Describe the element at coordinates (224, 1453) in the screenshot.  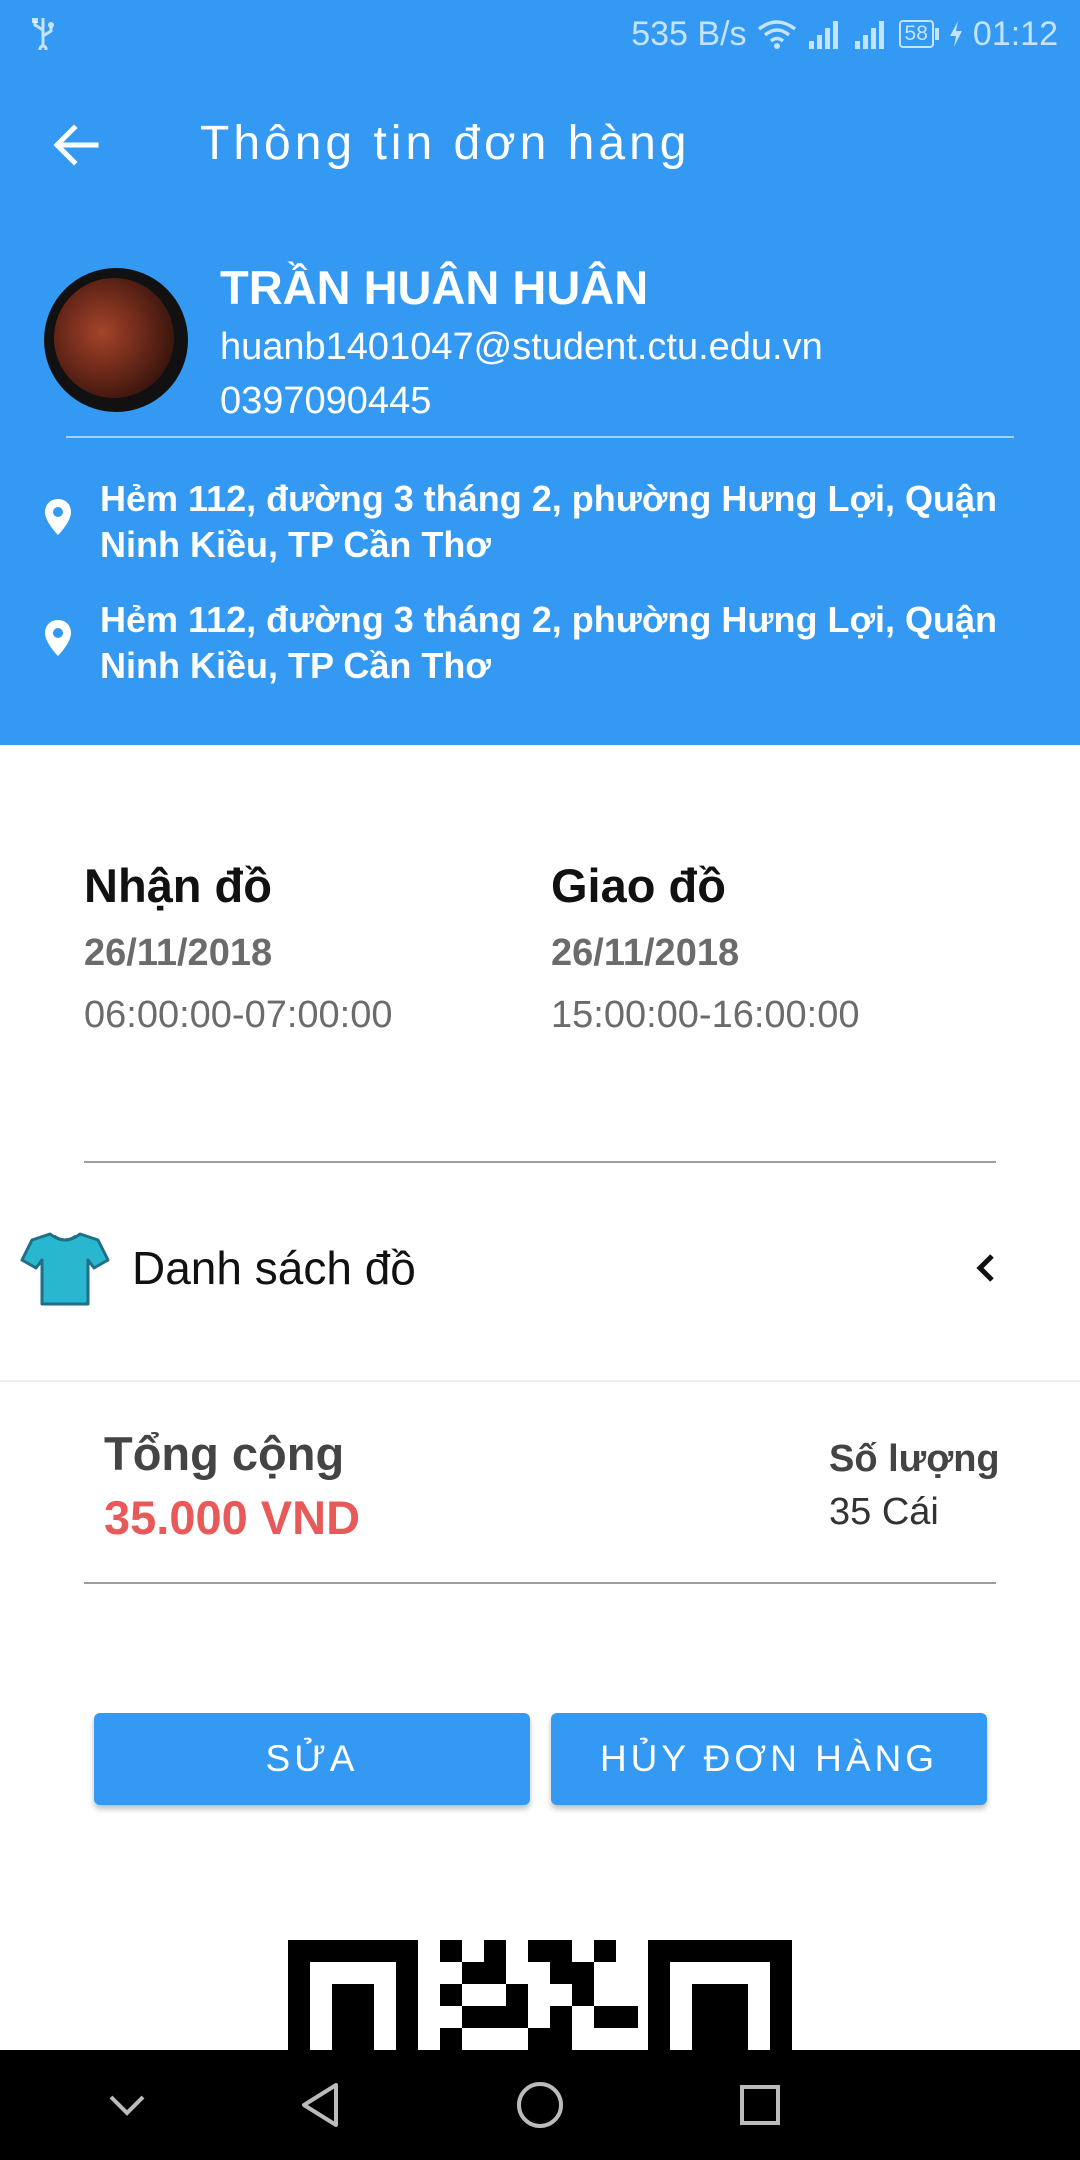
I see `total-label: Tổng cộng` at that location.